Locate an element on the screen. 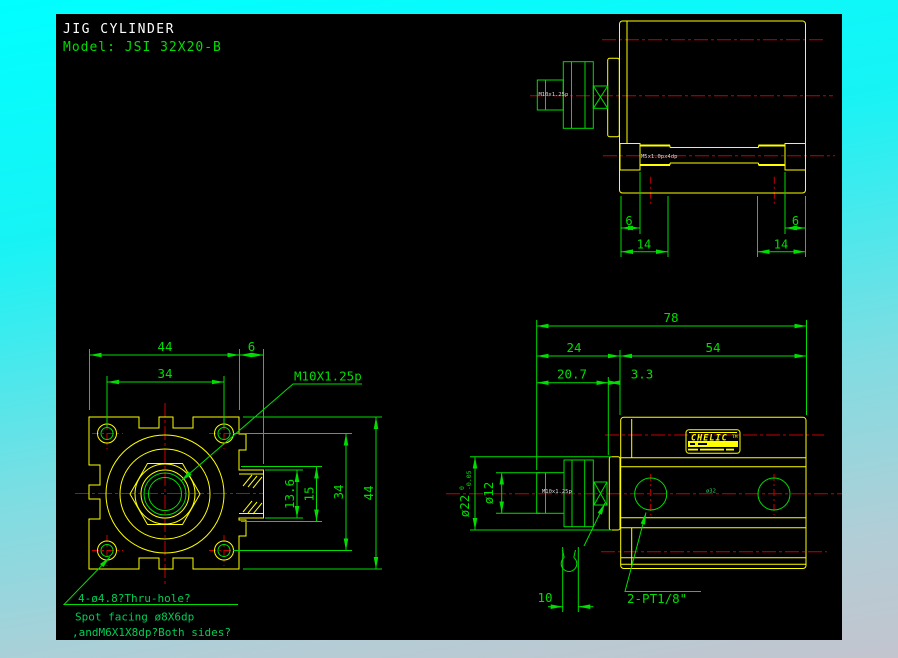  dim-left-6: 6 is located at coordinates (628, 221).